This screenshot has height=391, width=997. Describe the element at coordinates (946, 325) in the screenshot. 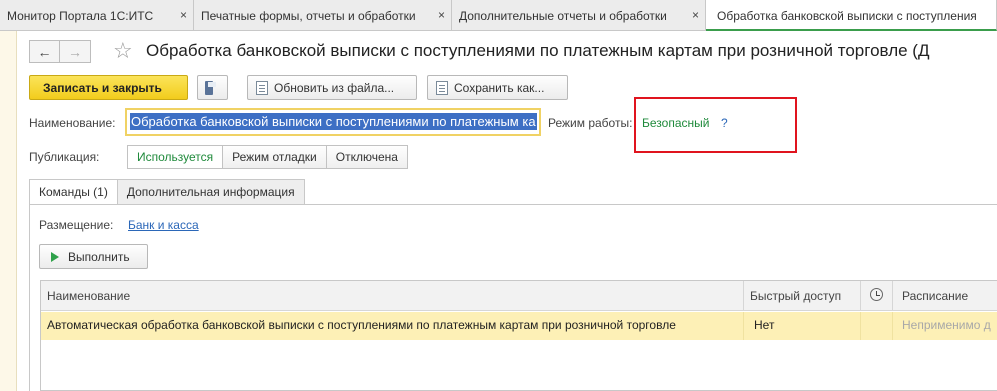

I see `row-schedule: Неприменимо д` at that location.